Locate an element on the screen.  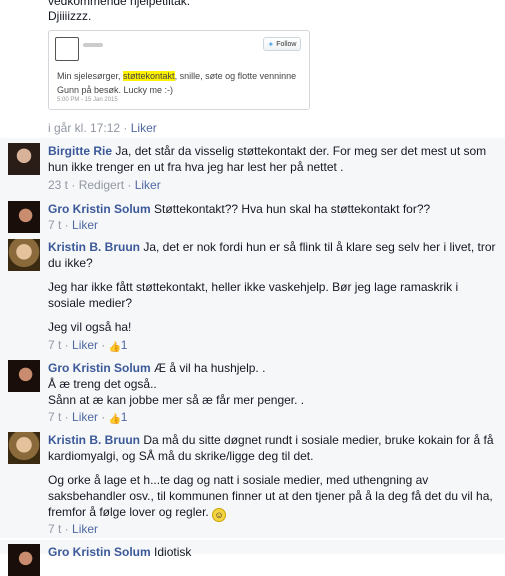
edited-label: Redigert is located at coordinates (101, 185).